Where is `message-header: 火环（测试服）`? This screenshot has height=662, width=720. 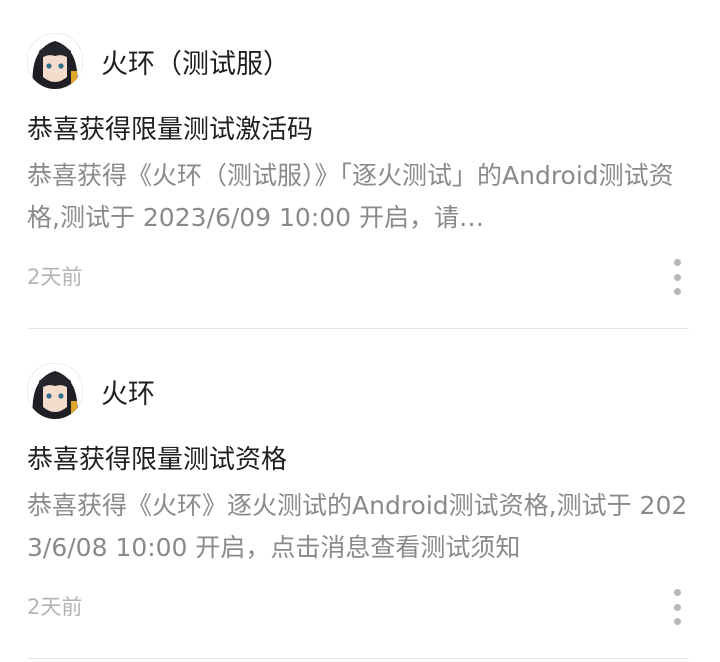
message-header: 火环（测试服） is located at coordinates (158, 61).